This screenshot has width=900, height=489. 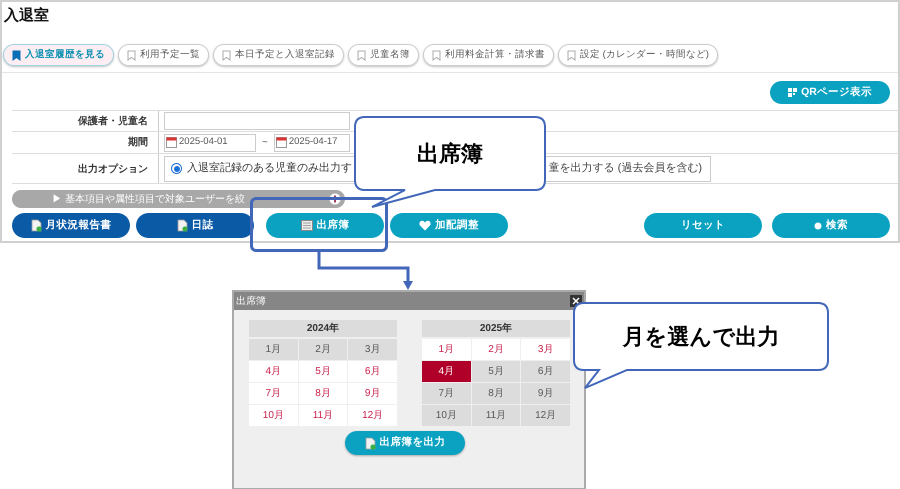 I want to click on export-button: 出席簿を出力, so click(x=405, y=443).